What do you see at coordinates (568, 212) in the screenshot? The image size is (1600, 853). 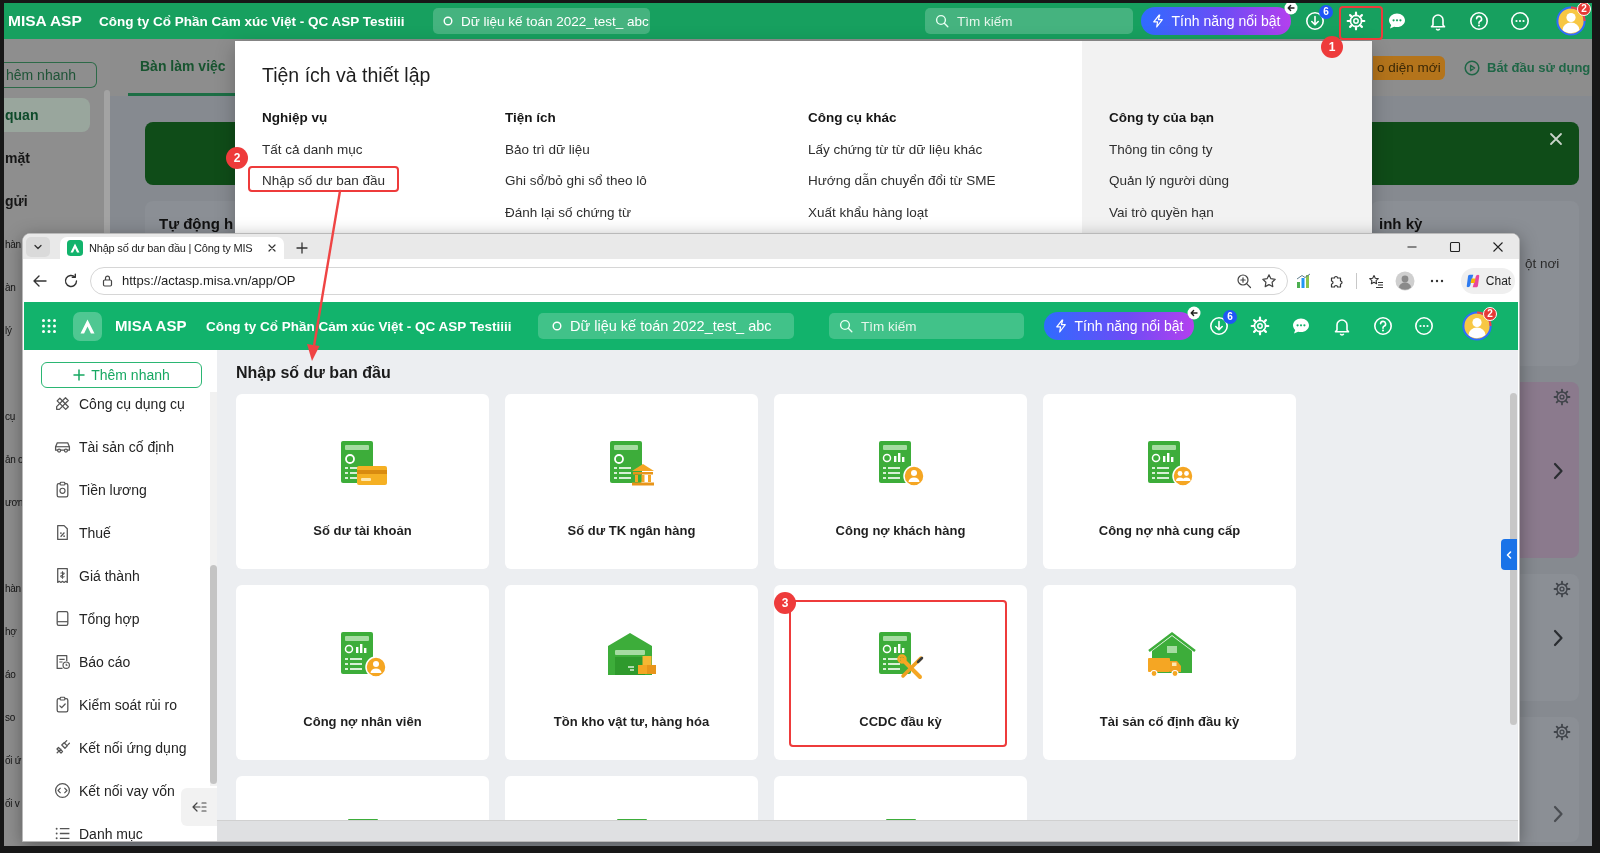 I see `menu-item: Đánh lại số chứng từ` at bounding box center [568, 212].